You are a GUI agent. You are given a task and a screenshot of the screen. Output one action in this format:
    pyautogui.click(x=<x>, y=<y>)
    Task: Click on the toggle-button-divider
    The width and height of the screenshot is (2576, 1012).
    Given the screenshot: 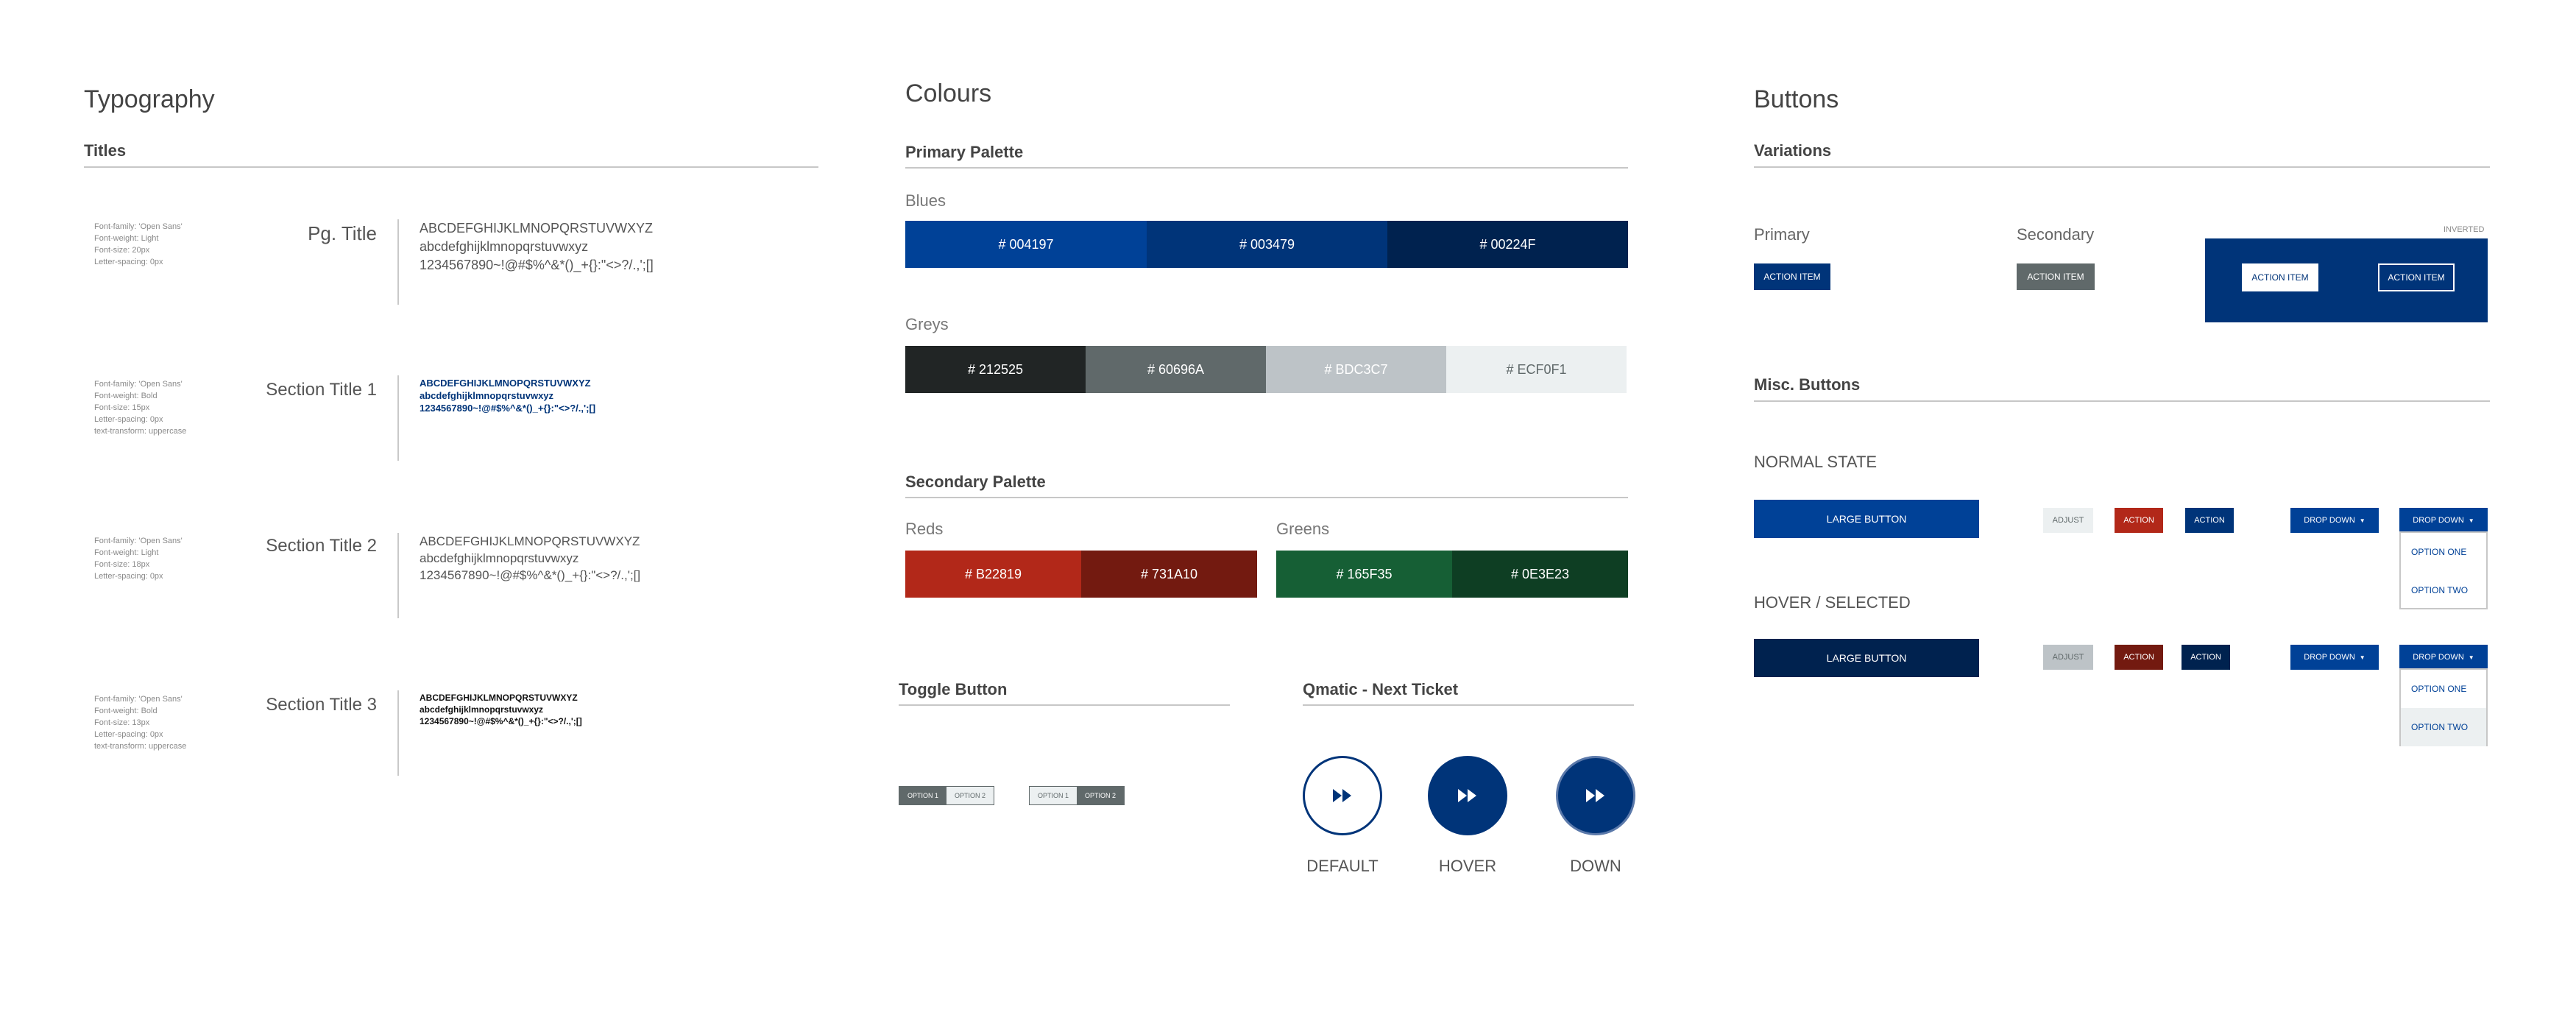 What is the action you would take?
    pyautogui.click(x=1064, y=705)
    